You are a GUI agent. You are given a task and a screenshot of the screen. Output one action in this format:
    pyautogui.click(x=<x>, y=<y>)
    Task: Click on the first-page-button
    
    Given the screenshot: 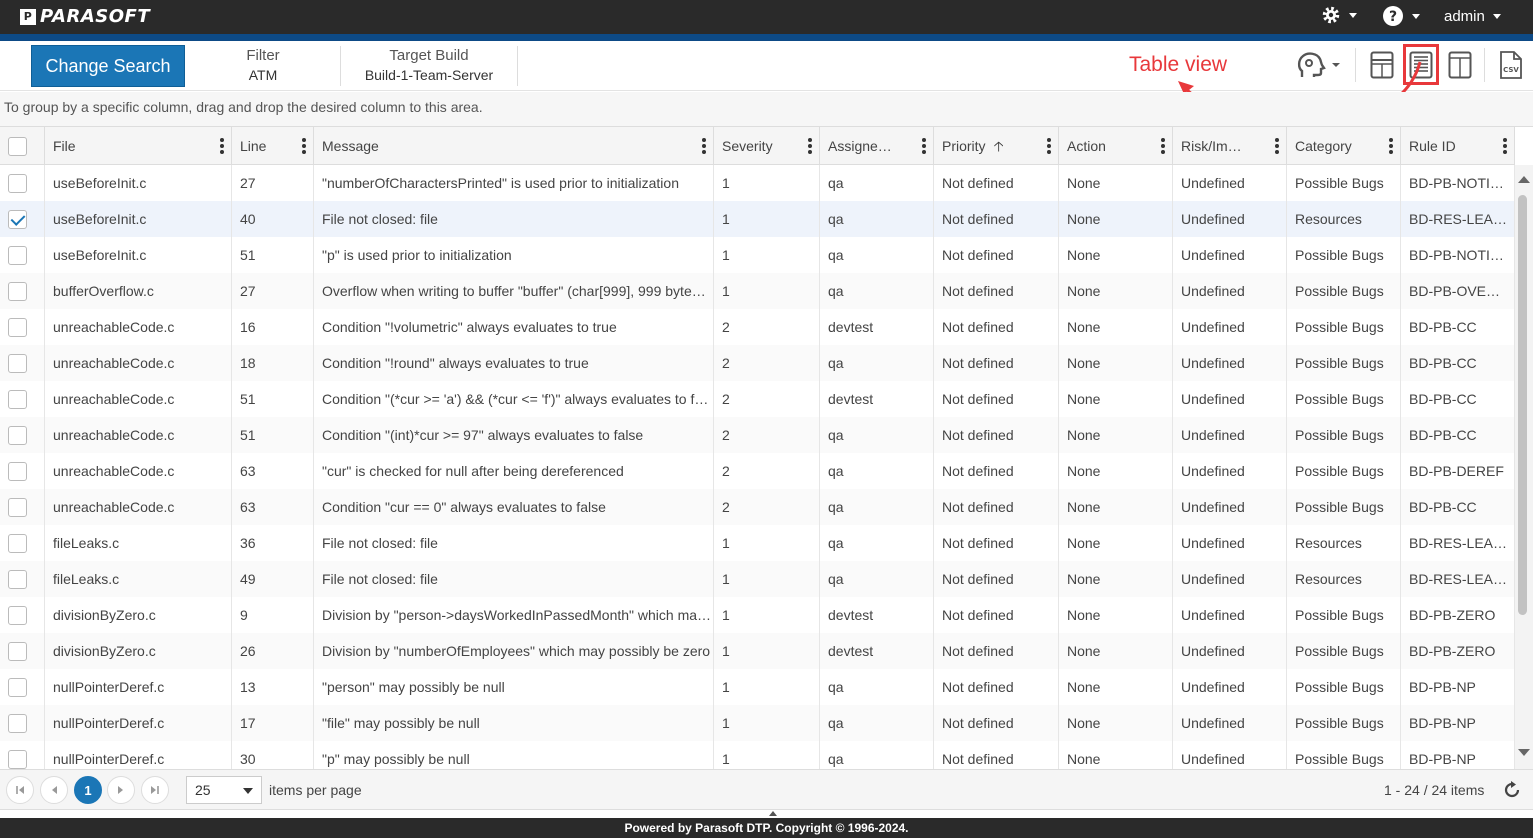 What is the action you would take?
    pyautogui.click(x=20, y=790)
    